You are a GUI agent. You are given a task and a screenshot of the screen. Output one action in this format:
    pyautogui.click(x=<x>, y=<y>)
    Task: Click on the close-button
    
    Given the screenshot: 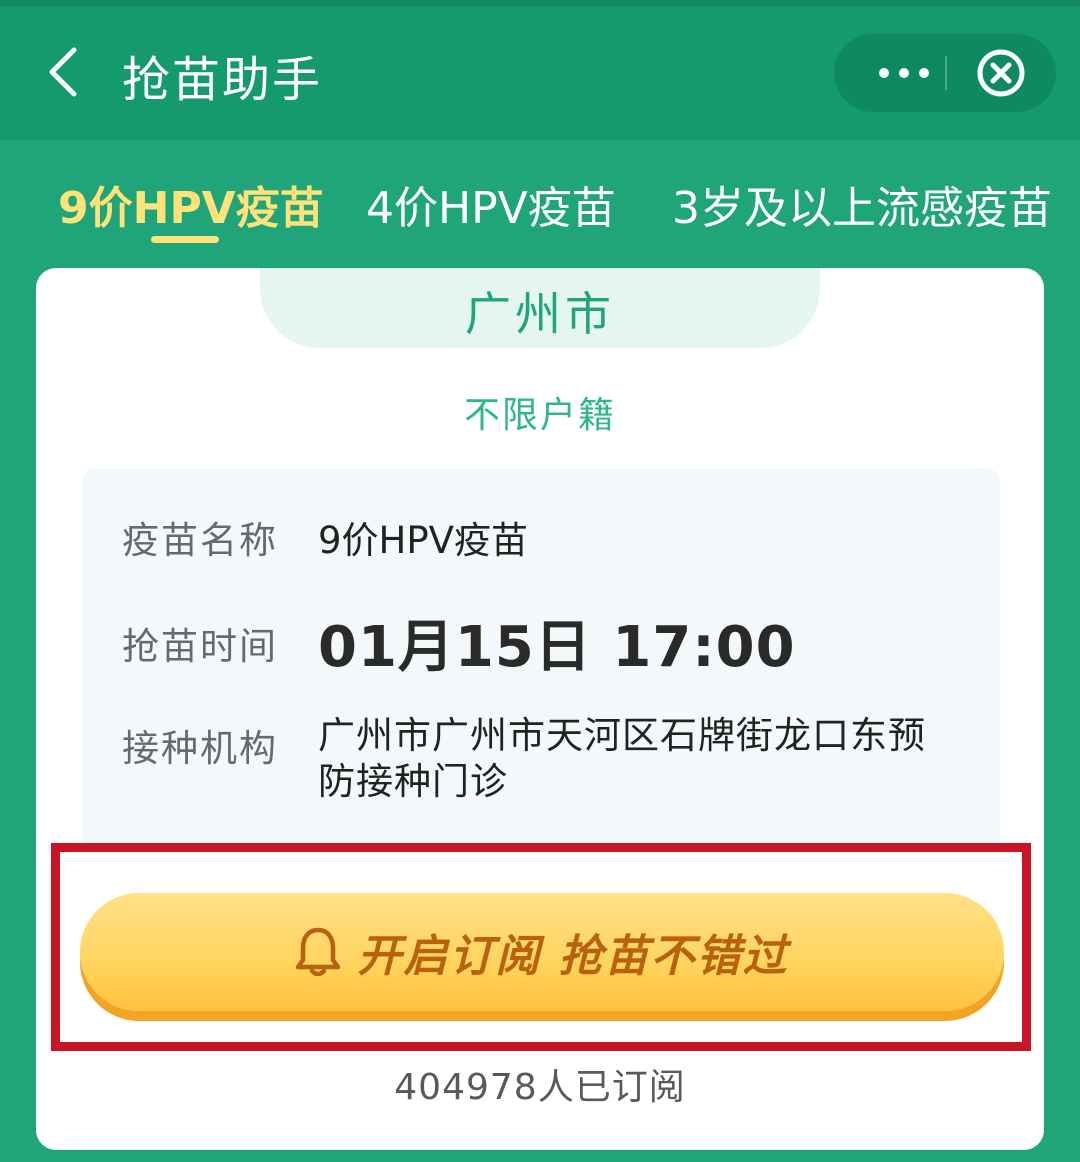 What is the action you would take?
    pyautogui.click(x=1001, y=73)
    